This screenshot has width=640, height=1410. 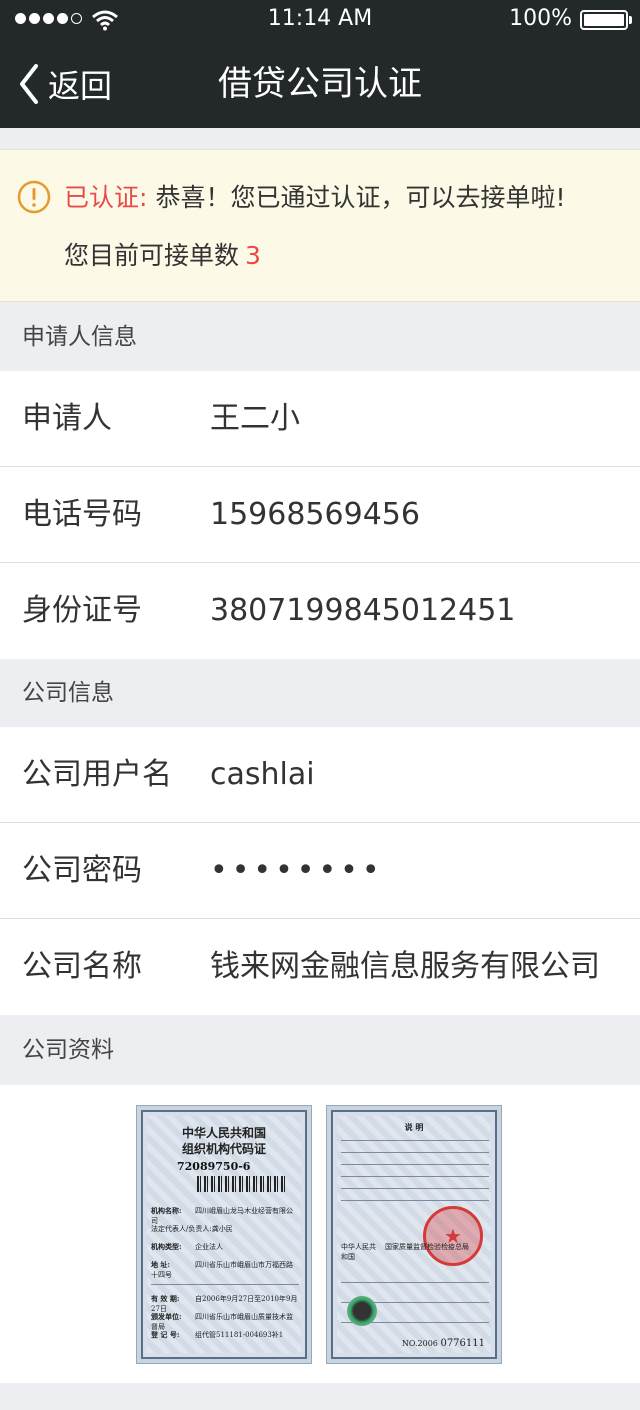 I want to click on row-label: 申请人, so click(x=67, y=418).